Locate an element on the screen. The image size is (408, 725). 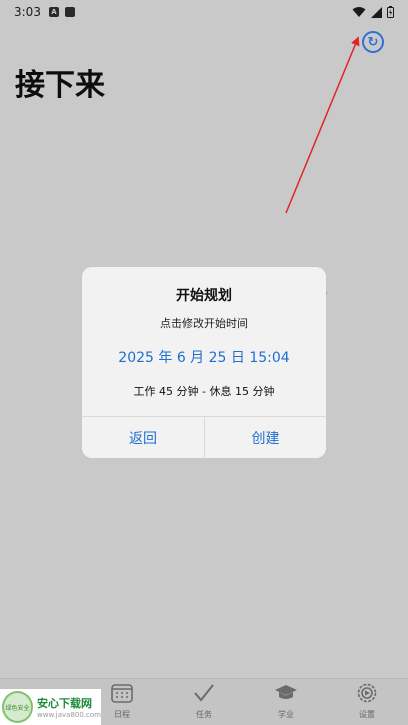
notification-a-icon: A is located at coordinates (53, 12).